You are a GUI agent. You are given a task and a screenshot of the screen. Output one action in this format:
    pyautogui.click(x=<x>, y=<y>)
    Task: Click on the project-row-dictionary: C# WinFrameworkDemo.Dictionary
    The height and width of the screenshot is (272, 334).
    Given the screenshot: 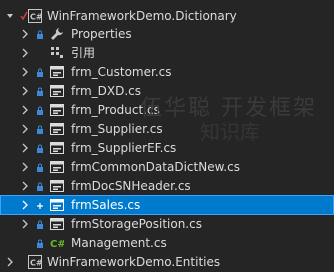 What is the action you would take?
    pyautogui.click(x=167, y=16)
    